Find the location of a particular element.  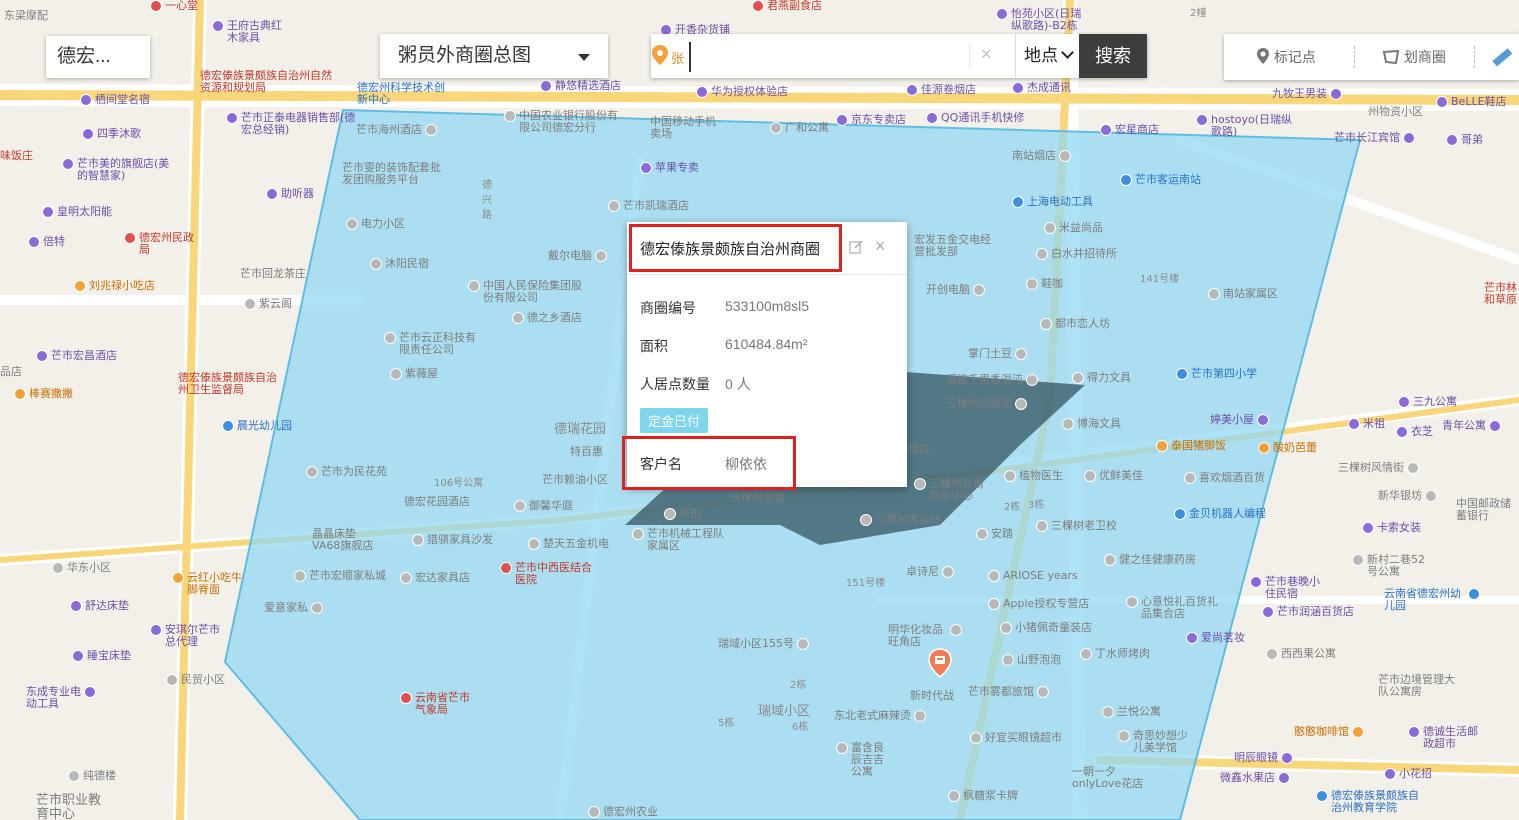

poi: 芒市雾都旅馆 is located at coordinates (1008, 692).